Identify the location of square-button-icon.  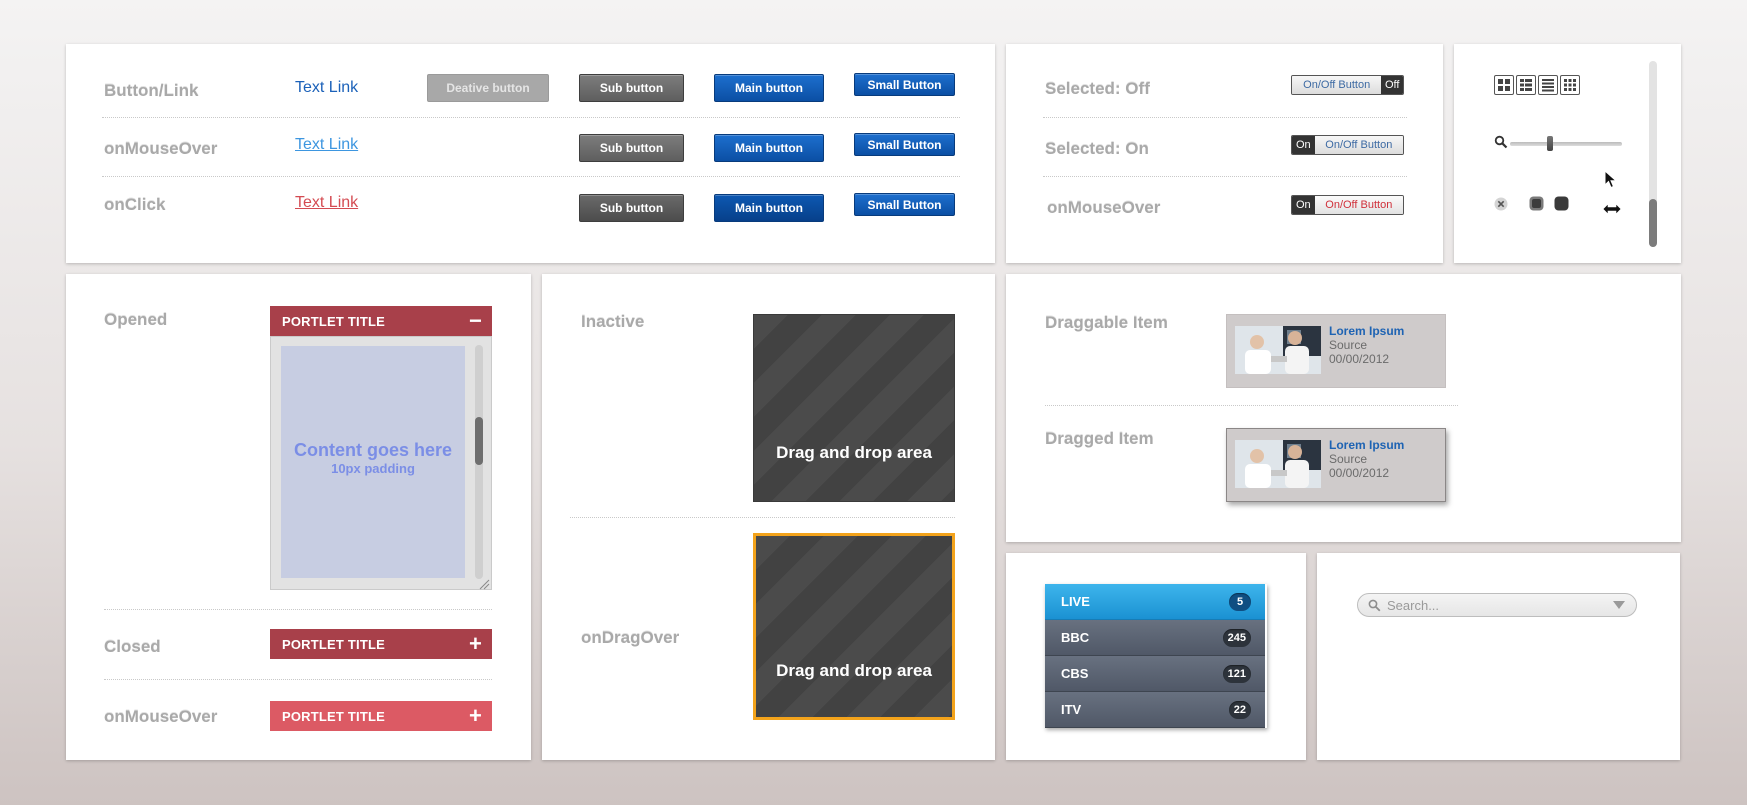
(1561, 203).